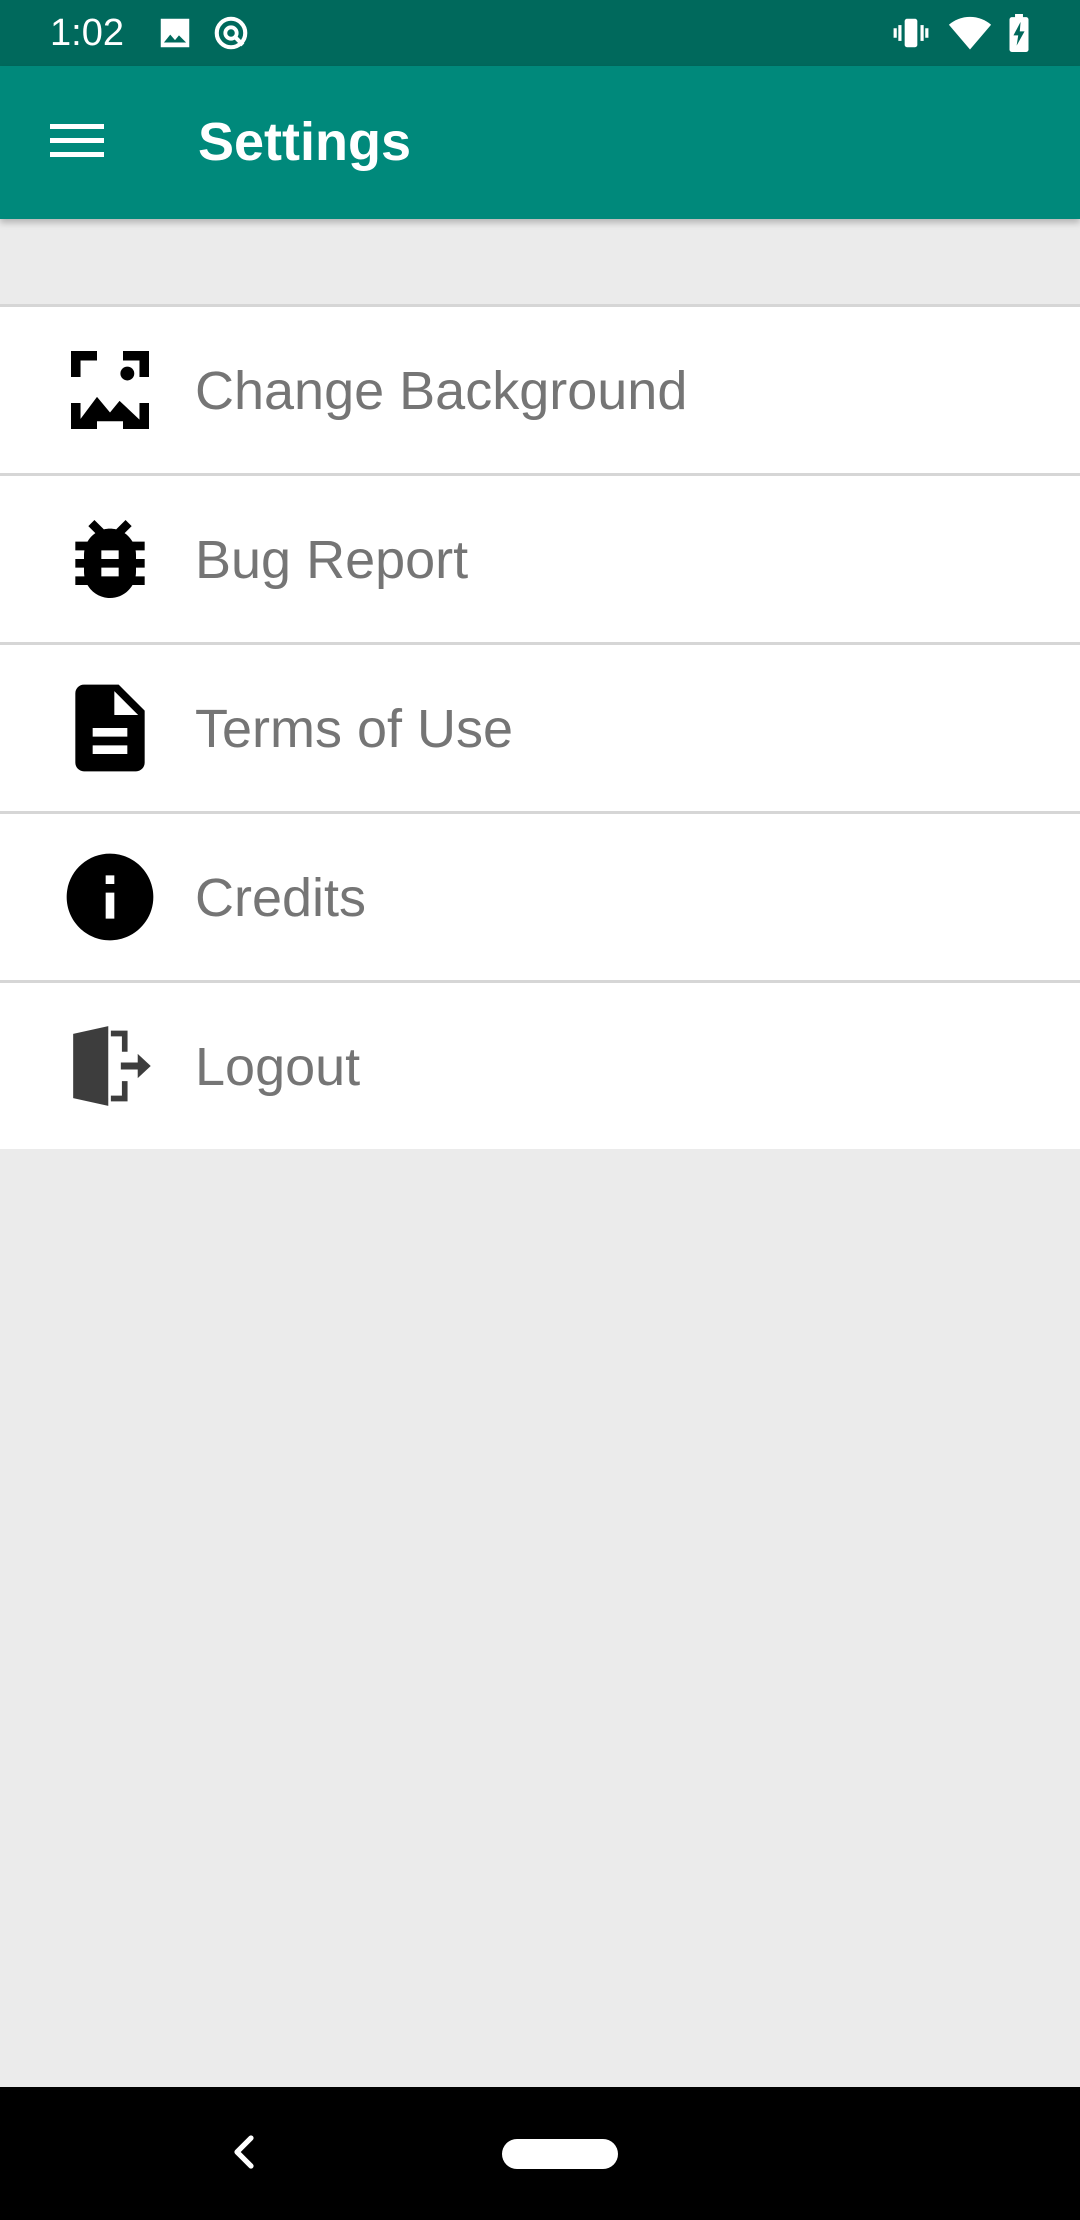  I want to click on battery-charging-icon, so click(1019, 33).